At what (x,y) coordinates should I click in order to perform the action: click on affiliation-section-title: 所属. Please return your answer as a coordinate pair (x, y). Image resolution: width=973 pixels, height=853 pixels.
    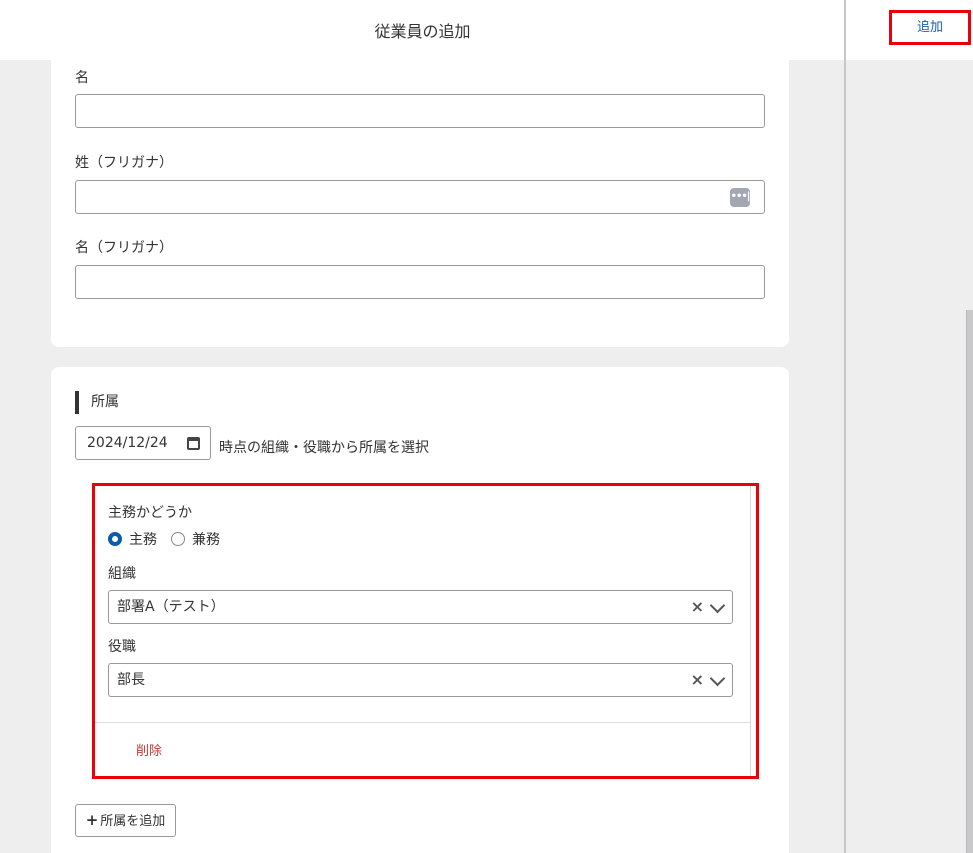
    Looking at the image, I should click on (97, 402).